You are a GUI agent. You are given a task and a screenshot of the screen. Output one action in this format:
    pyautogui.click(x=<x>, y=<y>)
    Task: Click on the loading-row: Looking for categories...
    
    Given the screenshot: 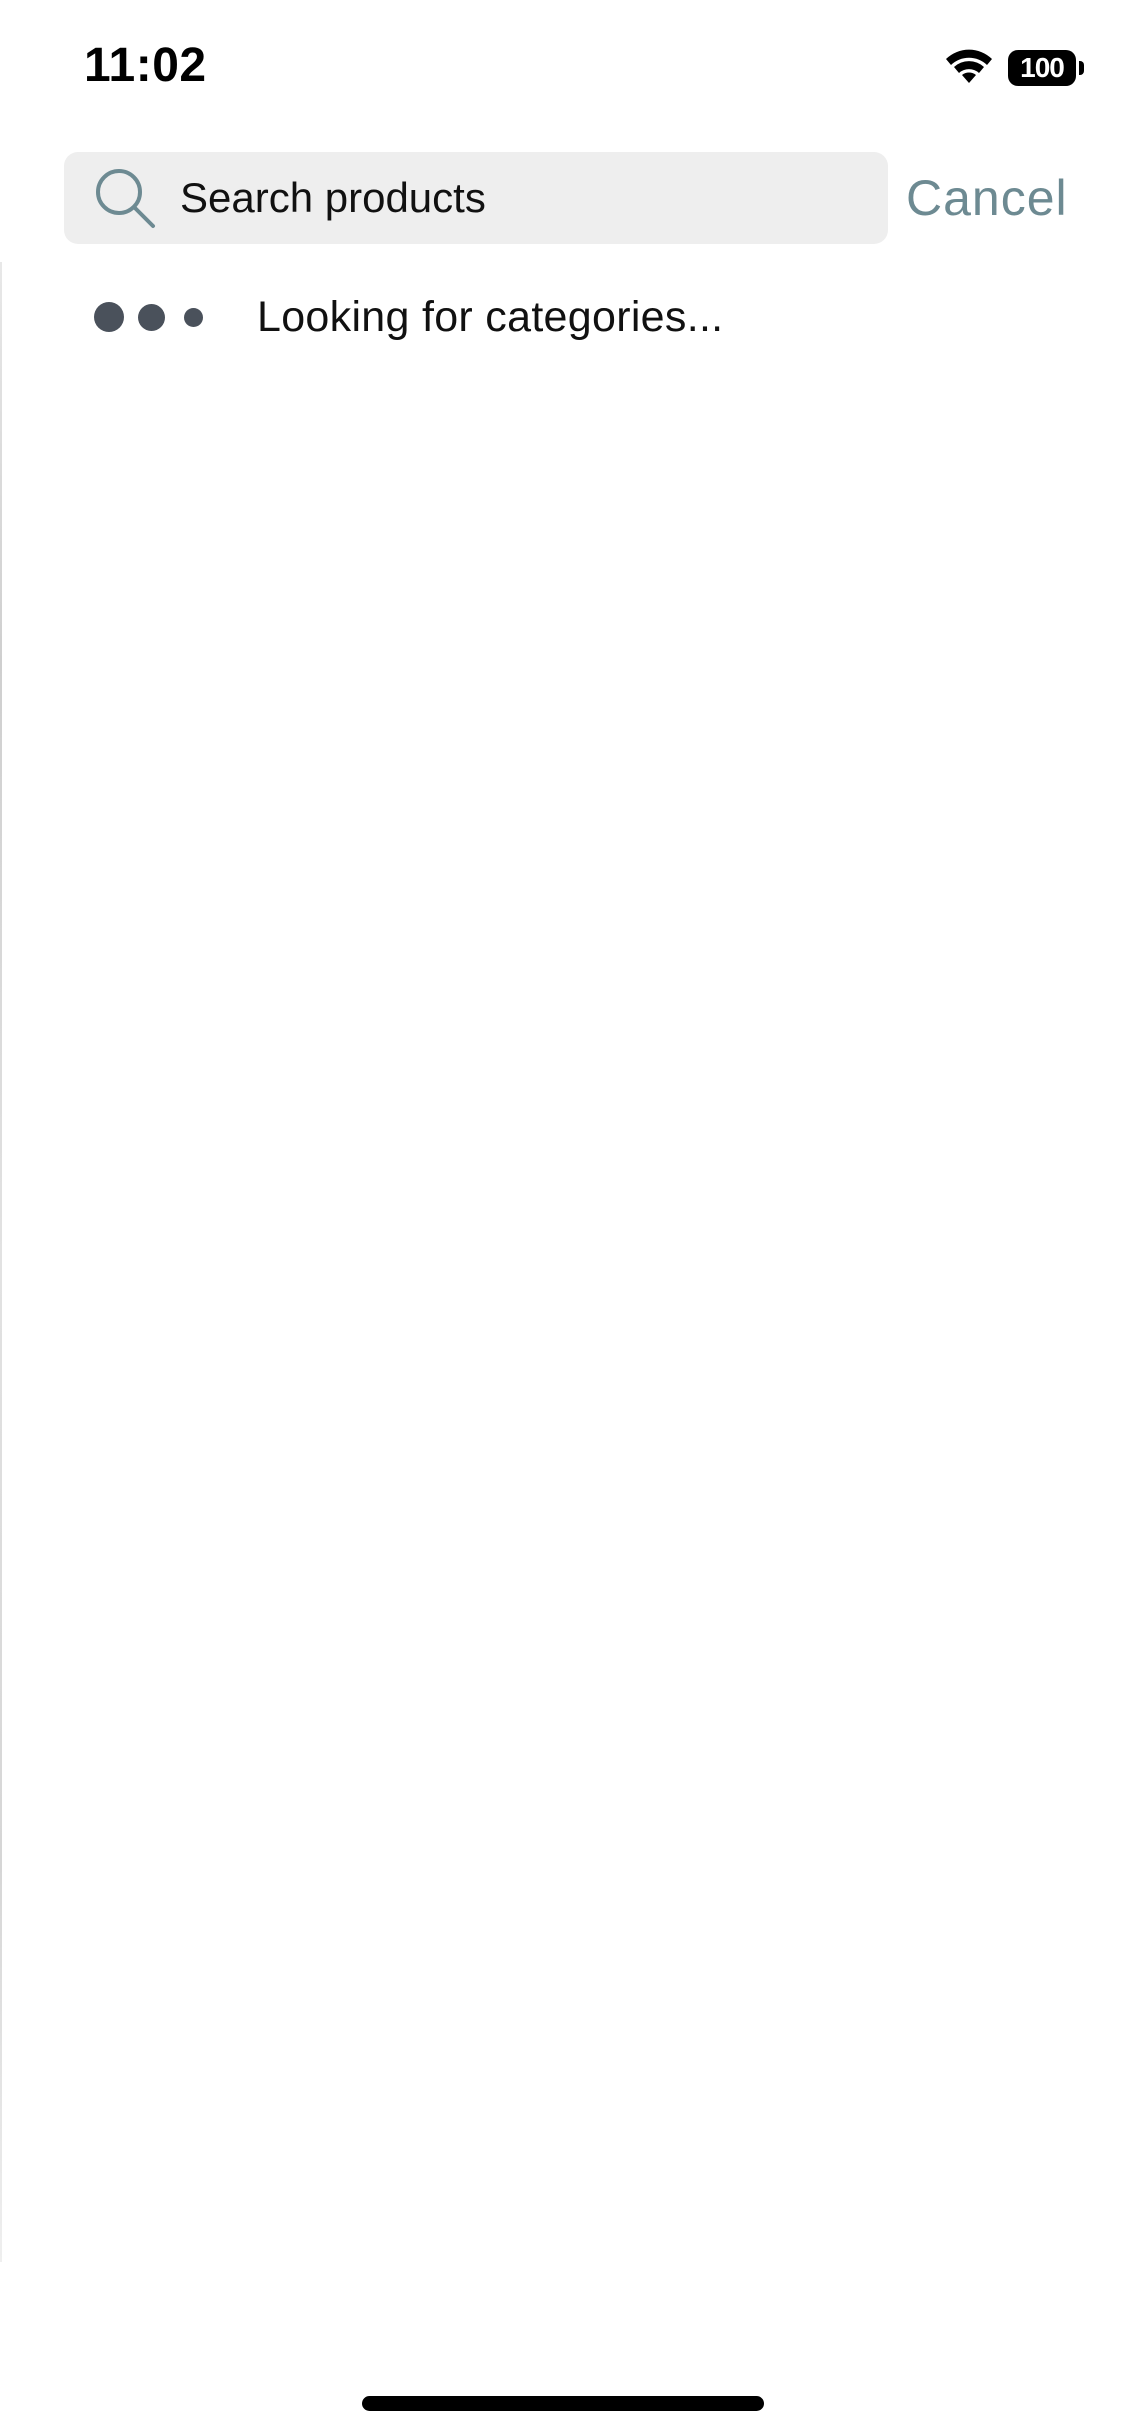 What is the action you would take?
    pyautogui.click(x=562, y=317)
    